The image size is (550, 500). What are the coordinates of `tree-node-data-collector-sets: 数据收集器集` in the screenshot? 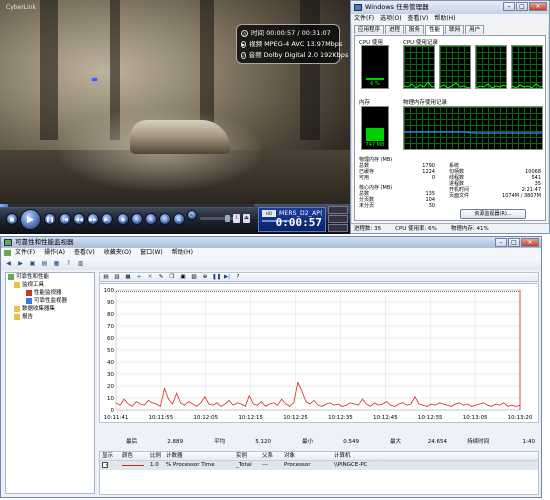 It's located at (50, 309).